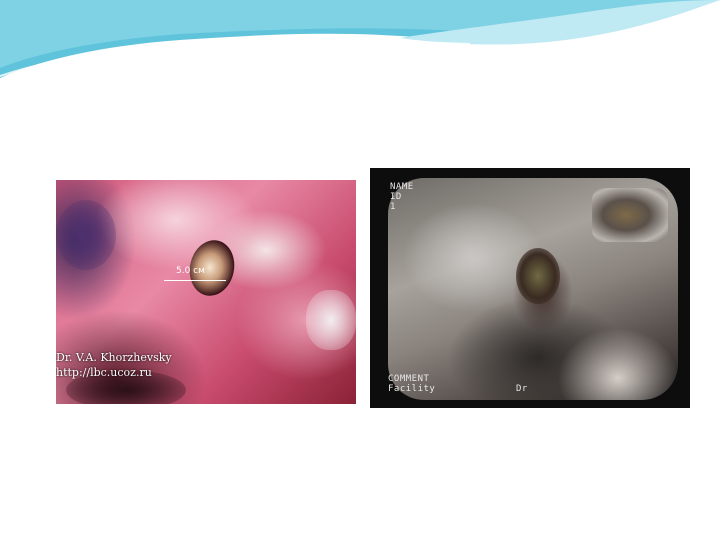 This screenshot has width=720, height=540. What do you see at coordinates (104, 372) in the screenshot?
I see `credit-url: http://lbc.ucoz.ru` at bounding box center [104, 372].